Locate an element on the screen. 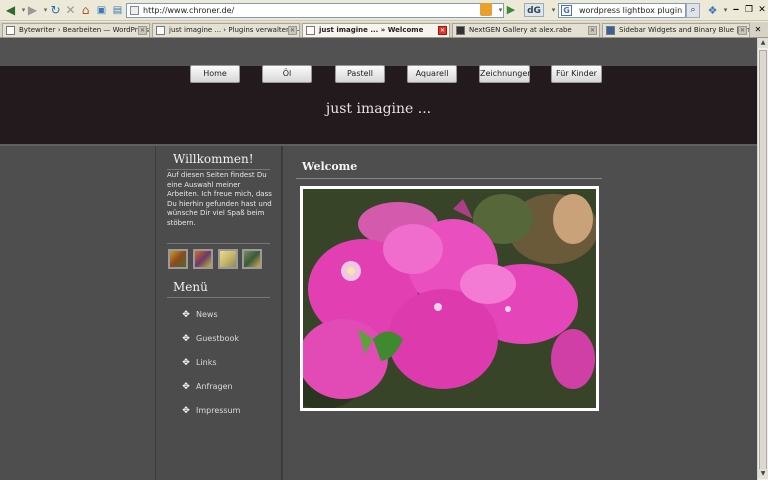  menu-item-anfragen: ✥ Anfragen is located at coordinates (207, 387).